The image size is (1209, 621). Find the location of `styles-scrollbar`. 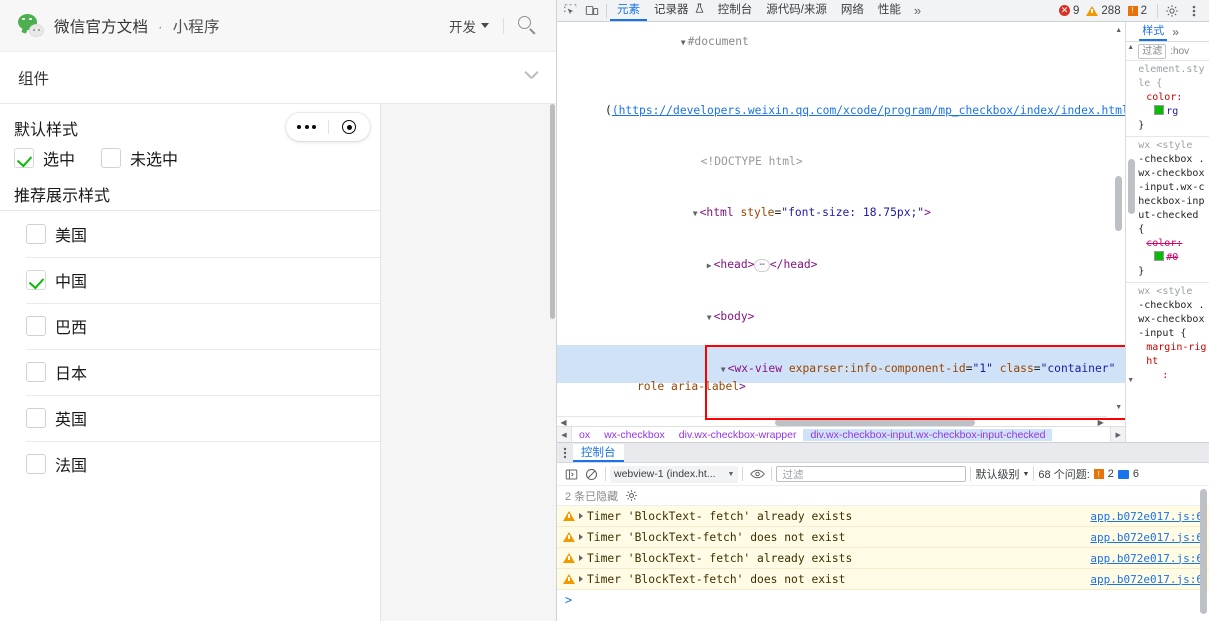

styles-scrollbar is located at coordinates (1131, 253).